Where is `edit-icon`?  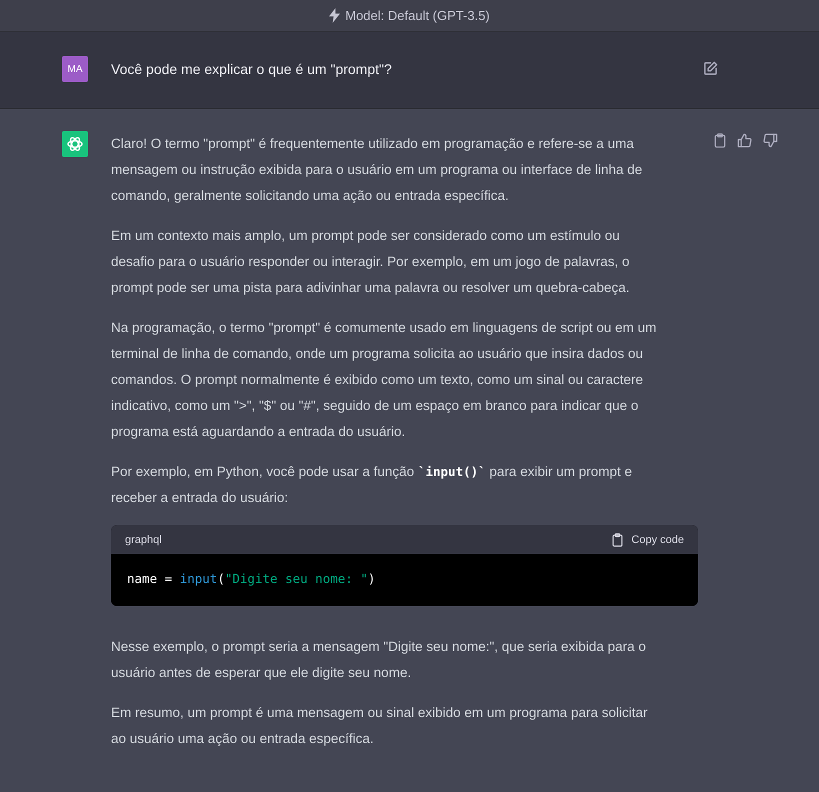
edit-icon is located at coordinates (710, 68).